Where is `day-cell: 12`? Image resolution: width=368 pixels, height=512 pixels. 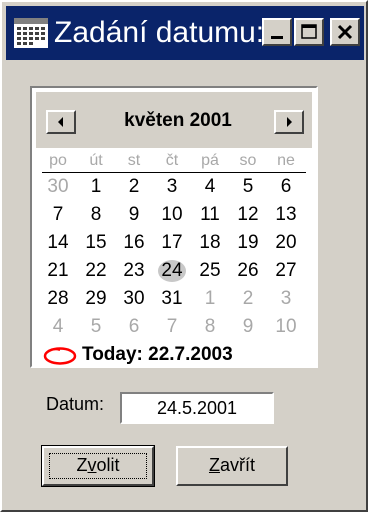 day-cell: 12 is located at coordinates (248, 215).